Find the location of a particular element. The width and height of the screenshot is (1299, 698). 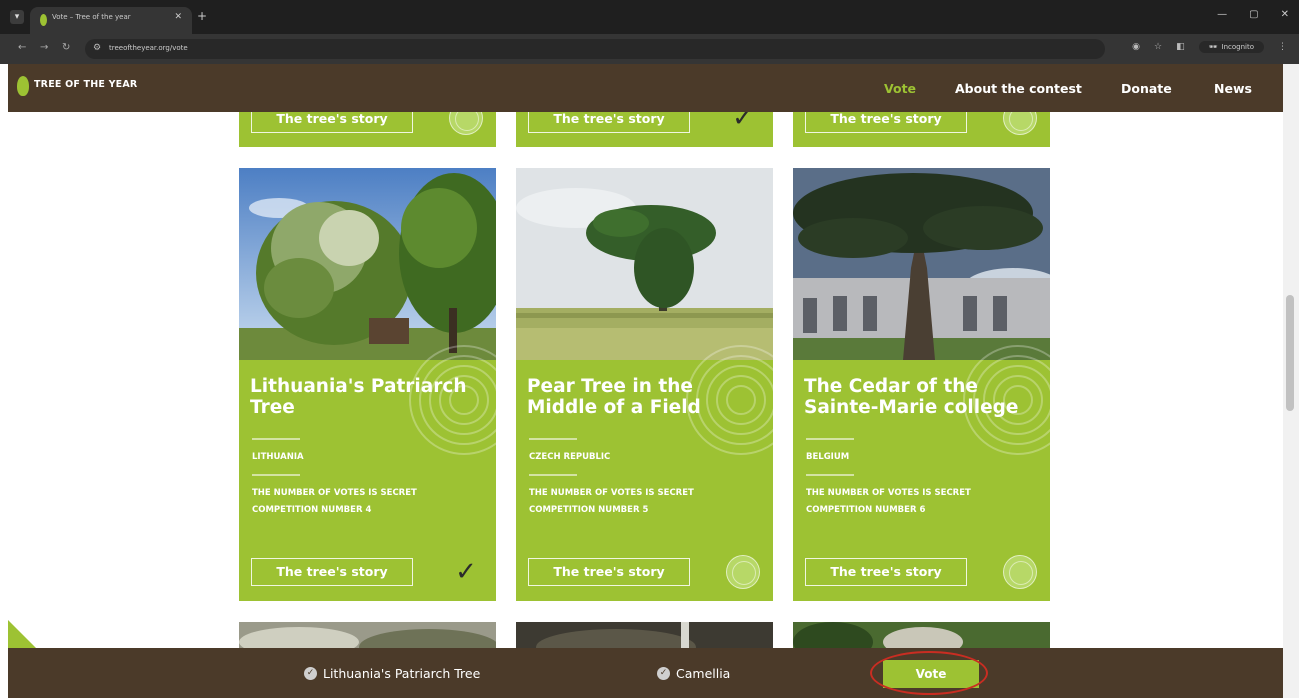

address-bar: ⚙ treeoftheyear.org/vote is located at coordinates (595, 49).